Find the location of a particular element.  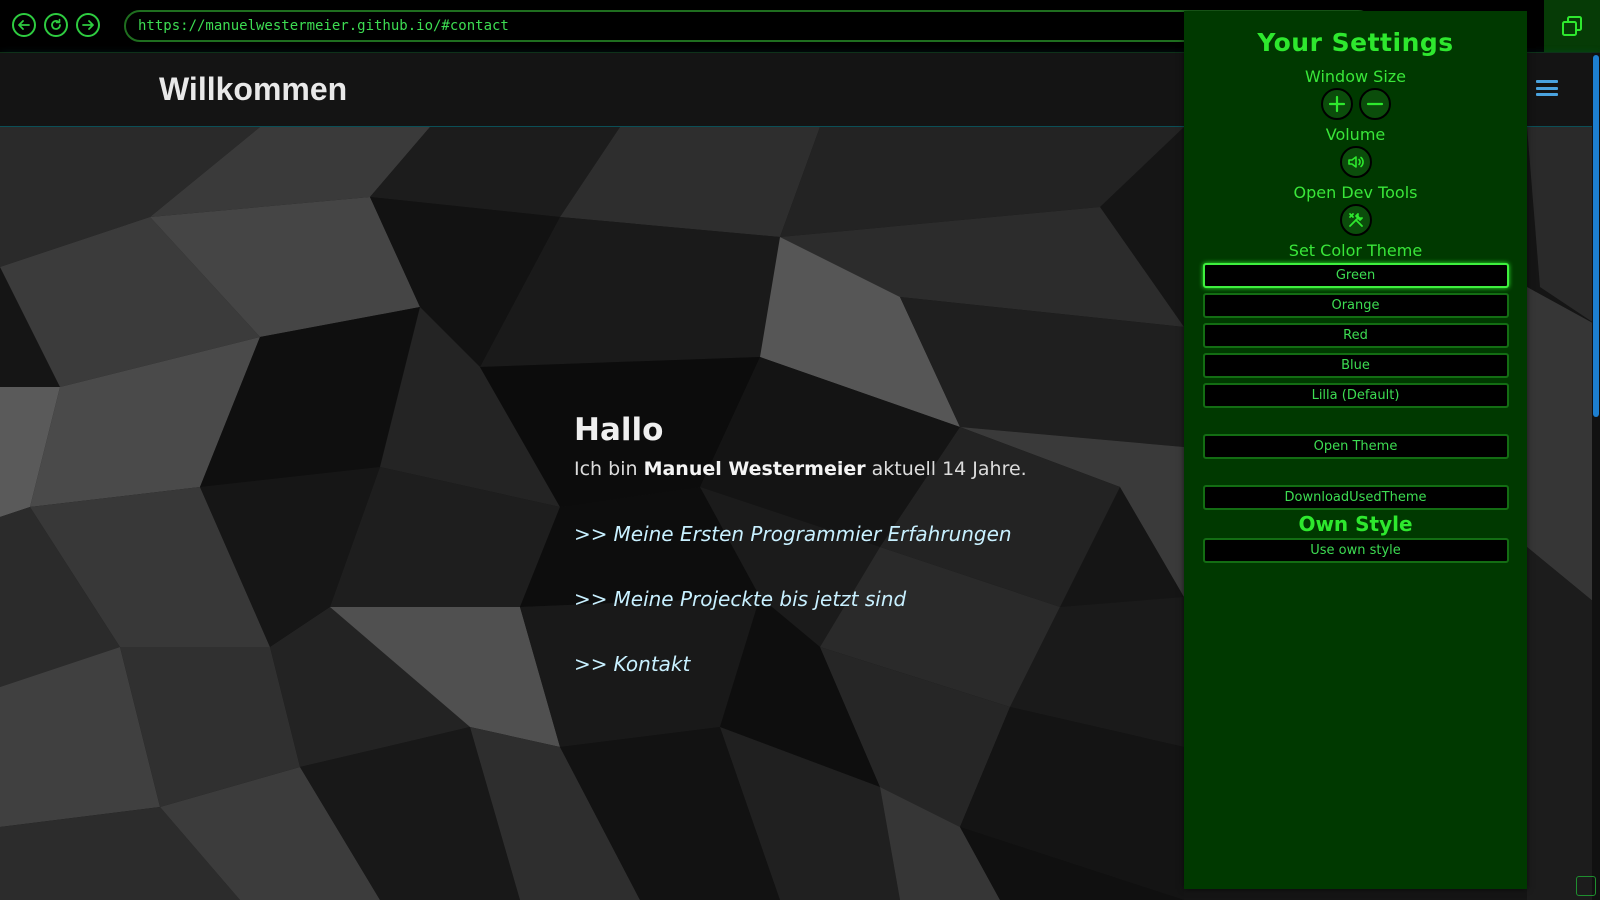

tools-icon is located at coordinates (1355, 220).